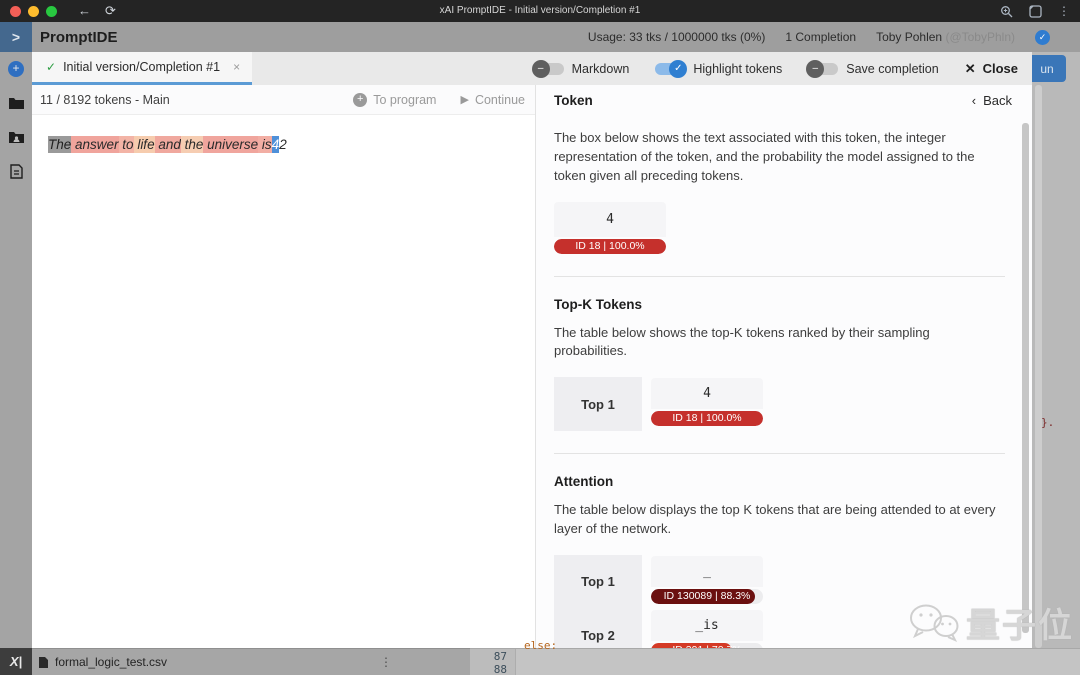 The width and height of the screenshot is (1080, 675). Describe the element at coordinates (142, 68) in the screenshot. I see `tab-initial-version-completion: ✓ Initial version/Completion #1 ×` at that location.